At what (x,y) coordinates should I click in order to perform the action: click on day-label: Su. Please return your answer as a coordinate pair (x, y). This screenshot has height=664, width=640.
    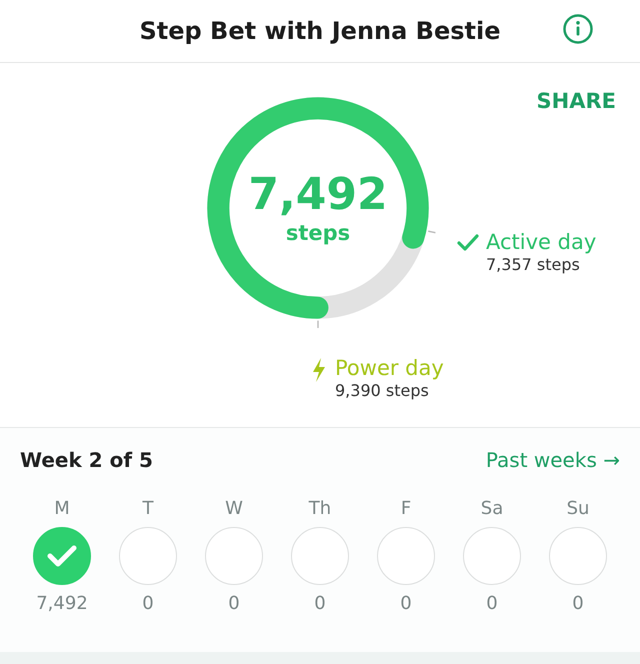
    Looking at the image, I should click on (578, 508).